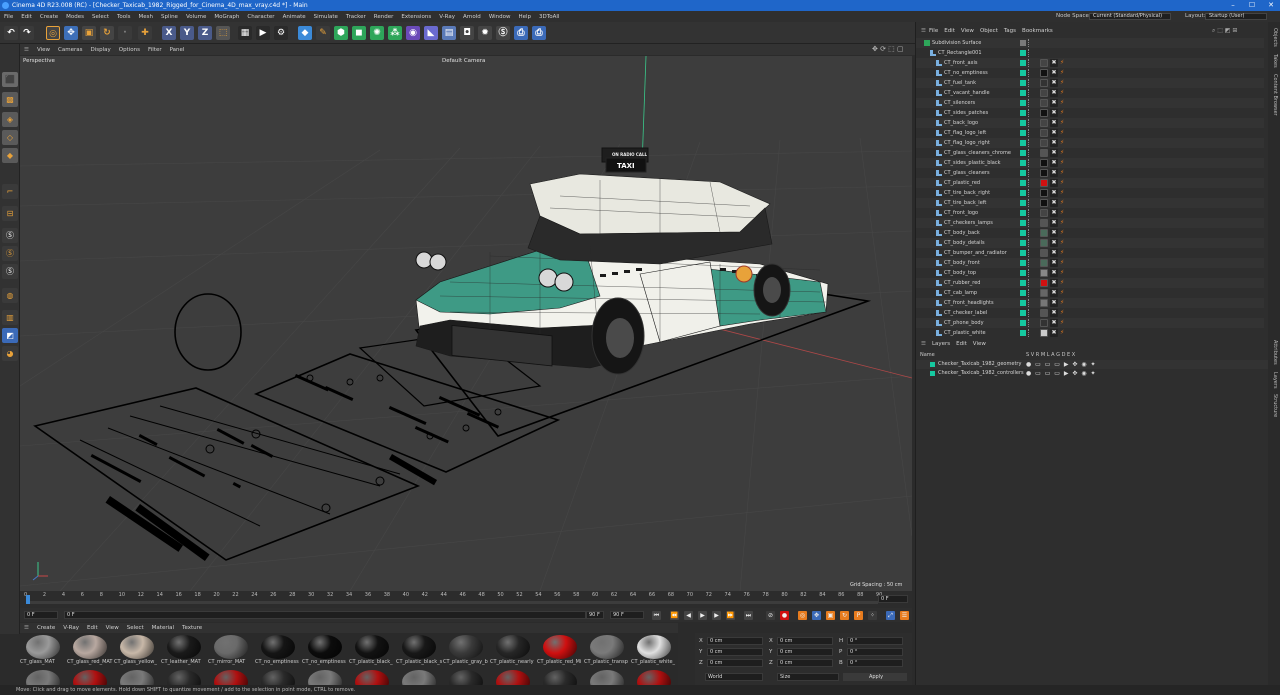 This screenshot has width=1280, height=695. What do you see at coordinates (989, 31) in the screenshot?
I see `obj-menu-object: Object` at bounding box center [989, 31].